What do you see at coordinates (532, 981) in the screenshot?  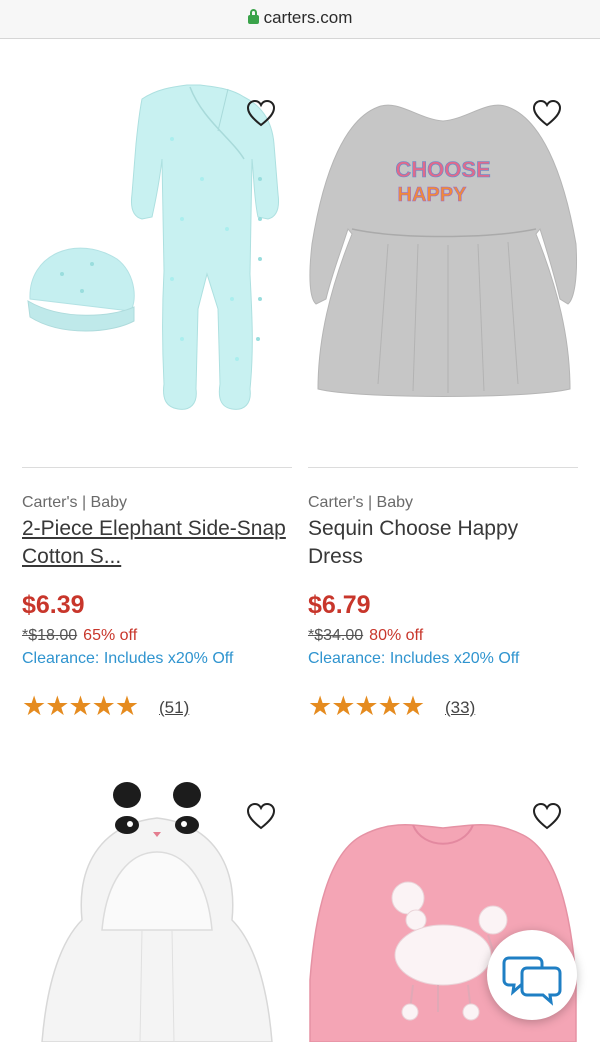 I see `chat-bubbles-icon` at bounding box center [532, 981].